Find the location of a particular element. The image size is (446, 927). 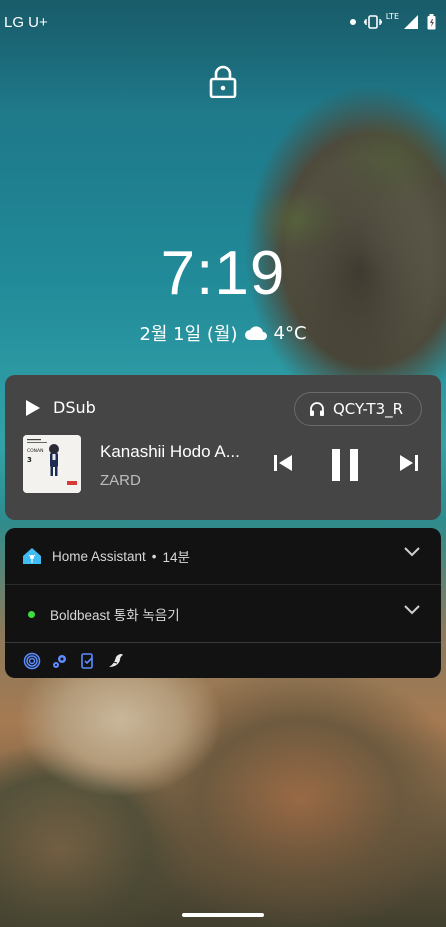

album-art-text: CONAN is located at coordinates (35, 451).